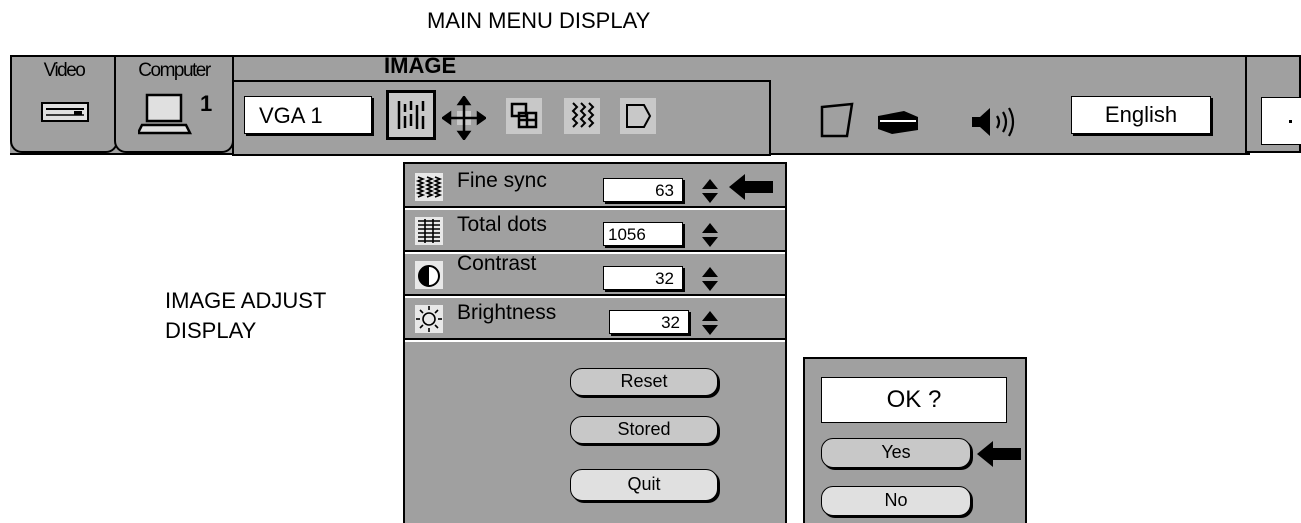 This screenshot has width=1301, height=523. What do you see at coordinates (308, 115) in the screenshot?
I see `source-field: VGA 1` at bounding box center [308, 115].